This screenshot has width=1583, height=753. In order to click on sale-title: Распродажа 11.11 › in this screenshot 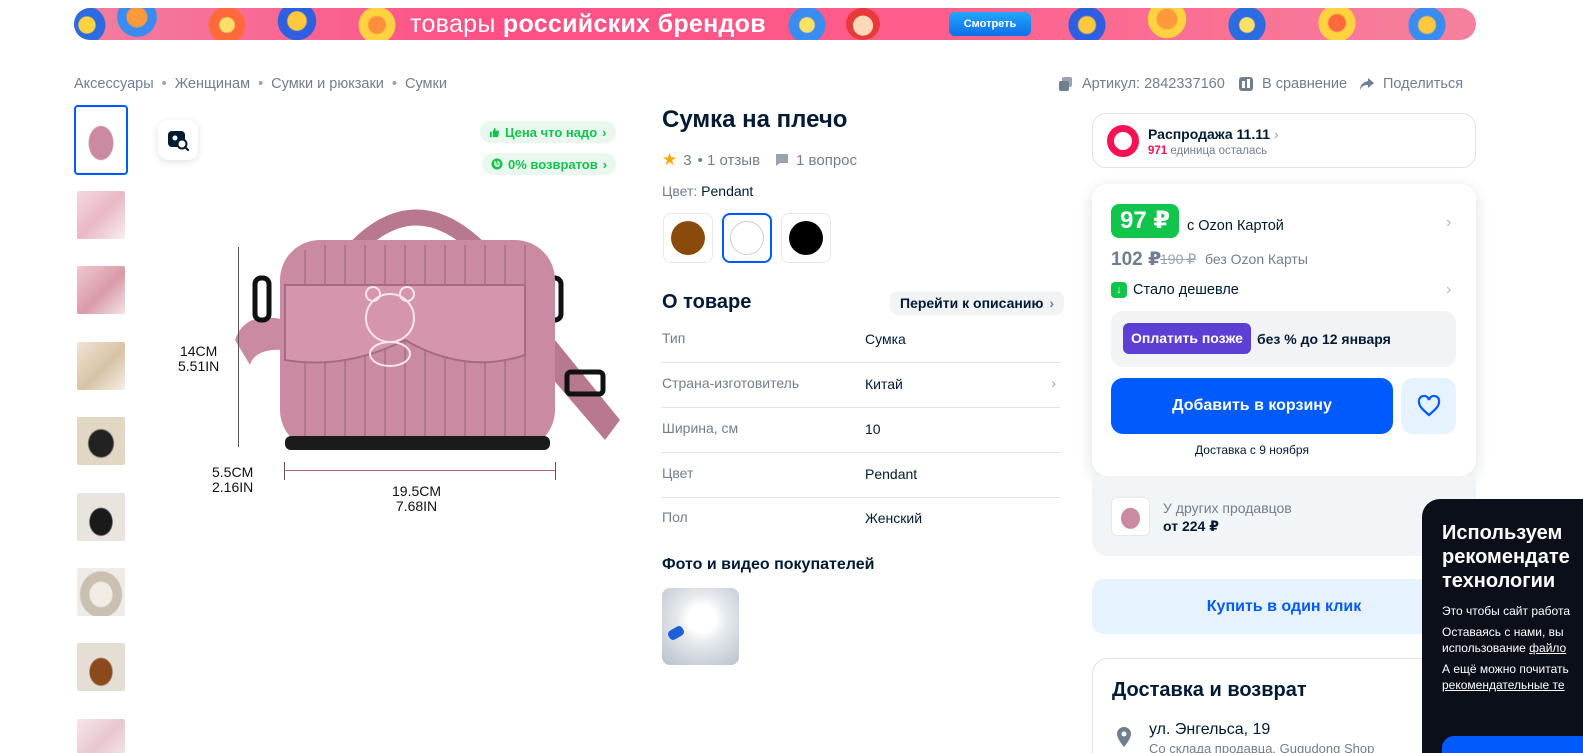, I will do `click(1213, 134)`.